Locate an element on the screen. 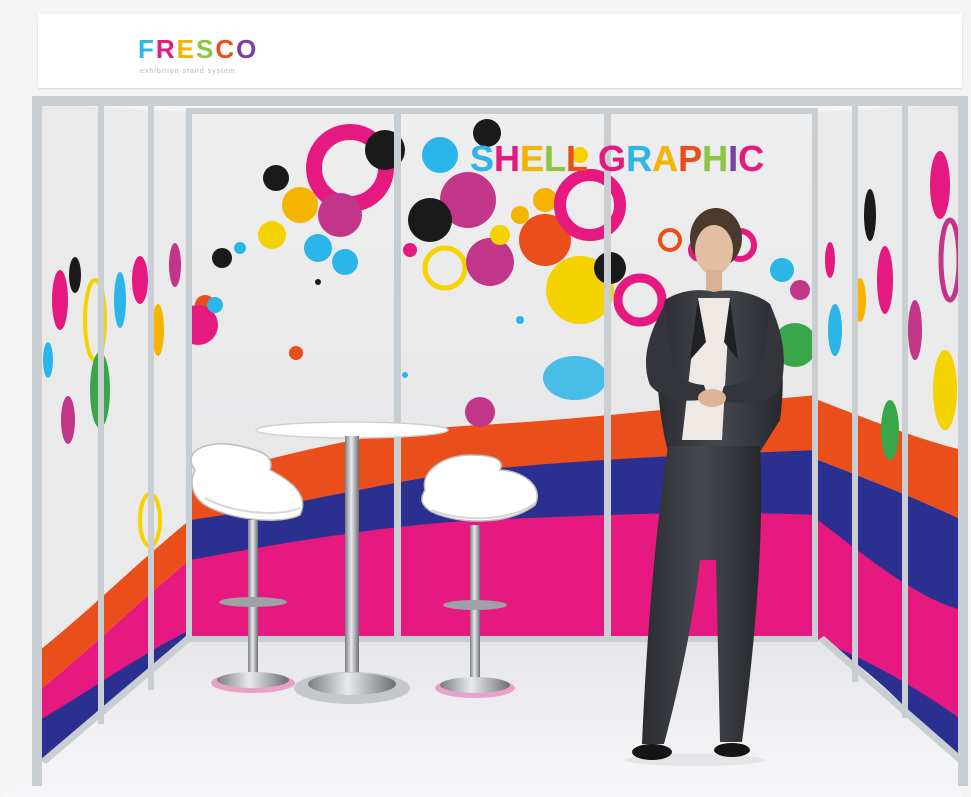 The width and height of the screenshot is (971, 797). brand-logo: F R E S C O is located at coordinates (198, 49).